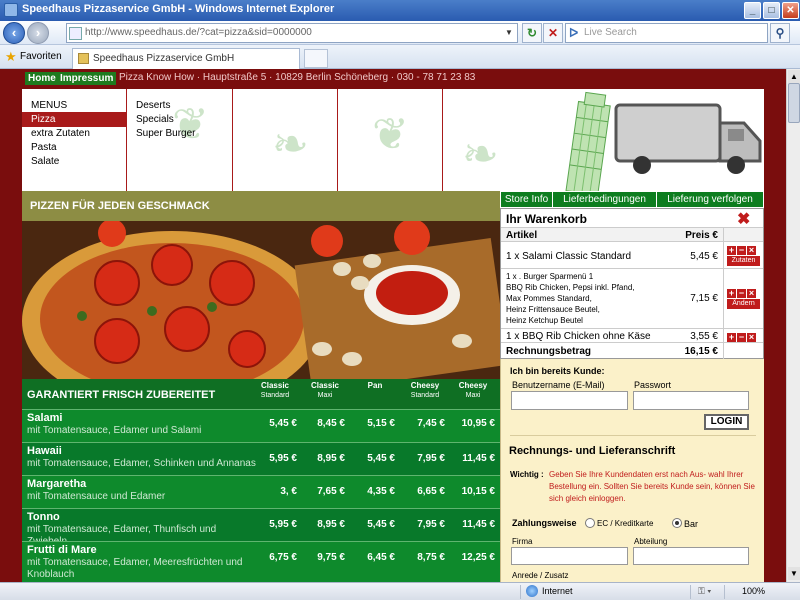  Describe the element at coordinates (743, 261) in the screenshot. I see `zutaten-button: Zutaten` at that location.